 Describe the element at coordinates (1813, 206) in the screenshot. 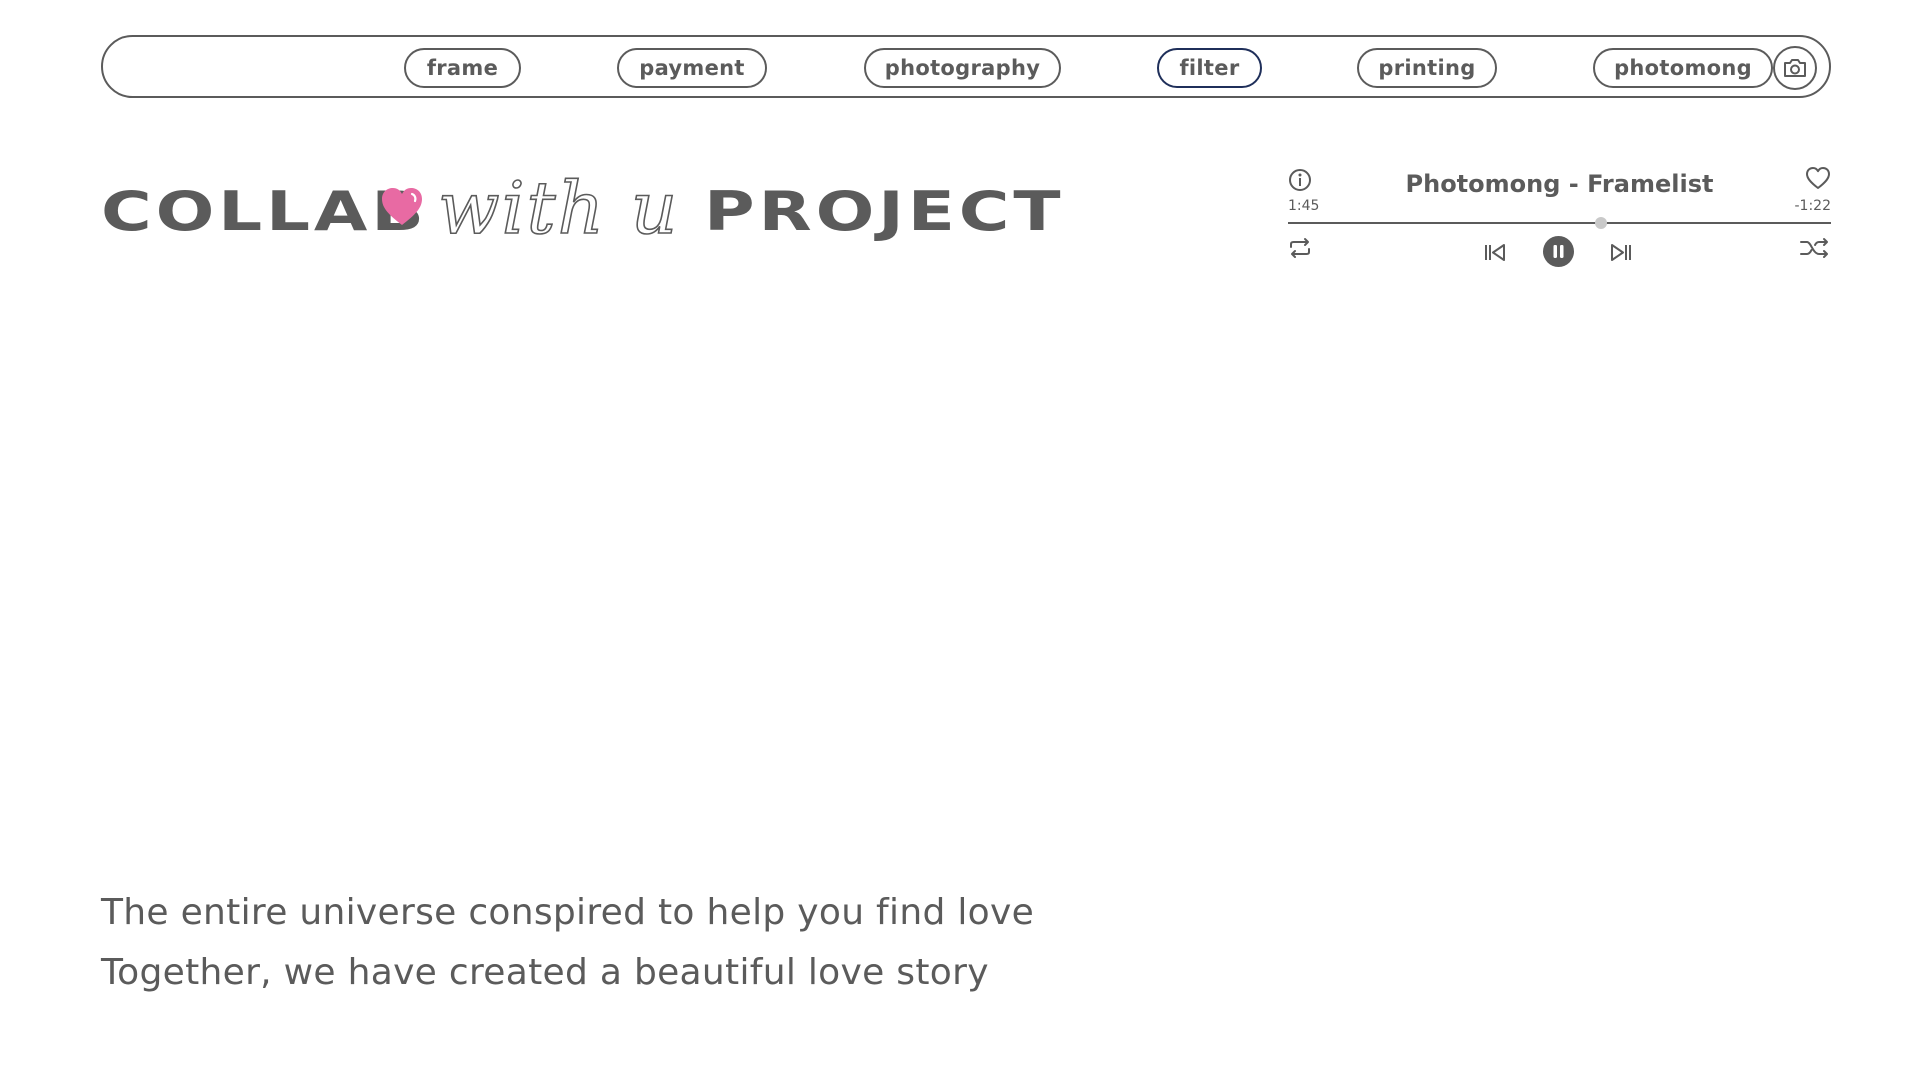

I see `remaining-time: -1:22` at that location.